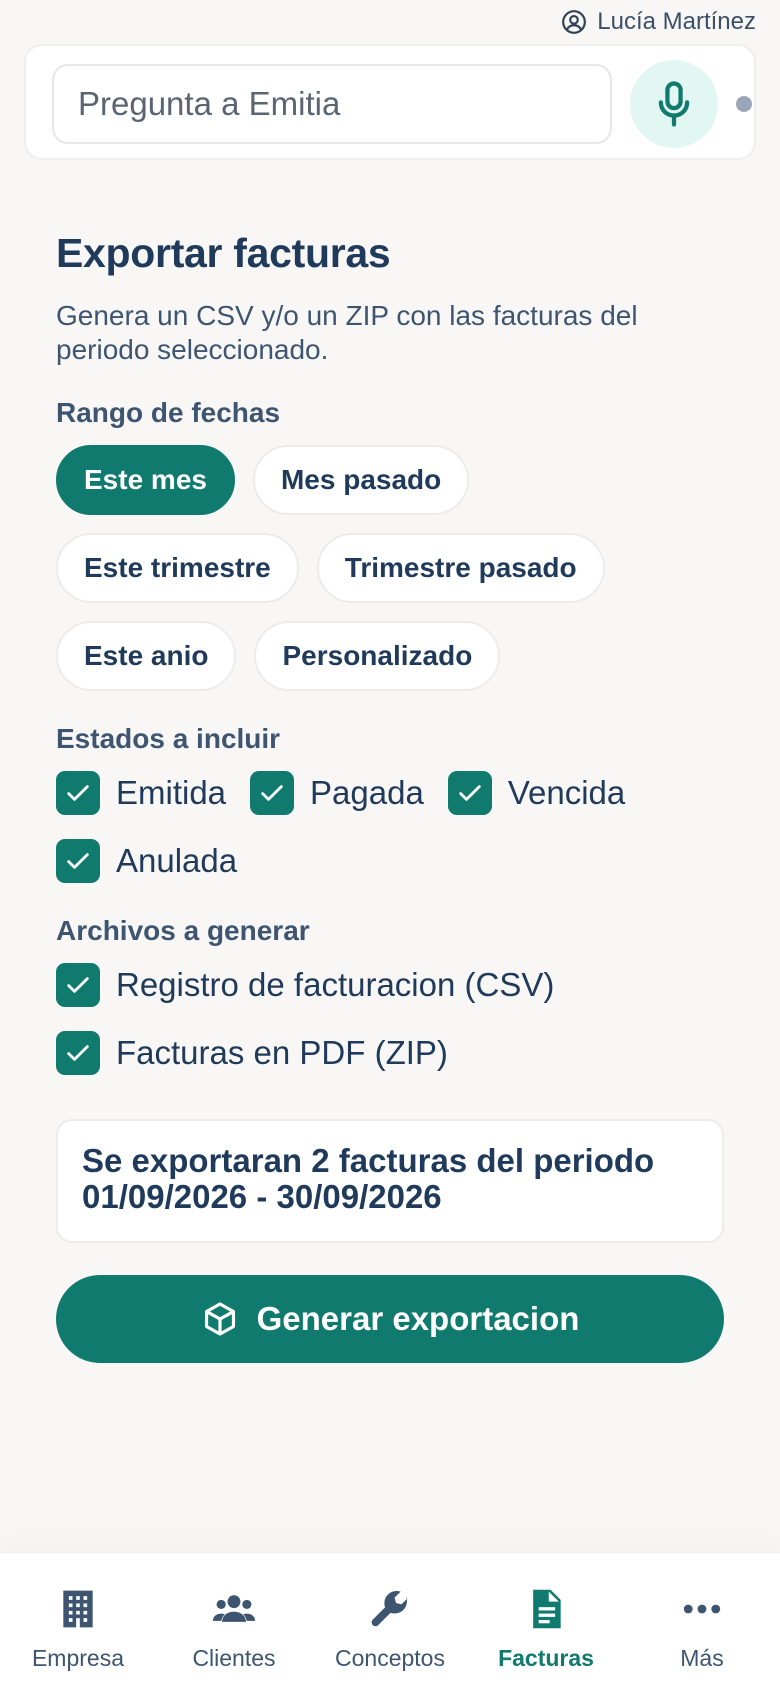 Image resolution: width=780 pixels, height=1688 pixels. What do you see at coordinates (547, 1609) in the screenshot?
I see `document-icon` at bounding box center [547, 1609].